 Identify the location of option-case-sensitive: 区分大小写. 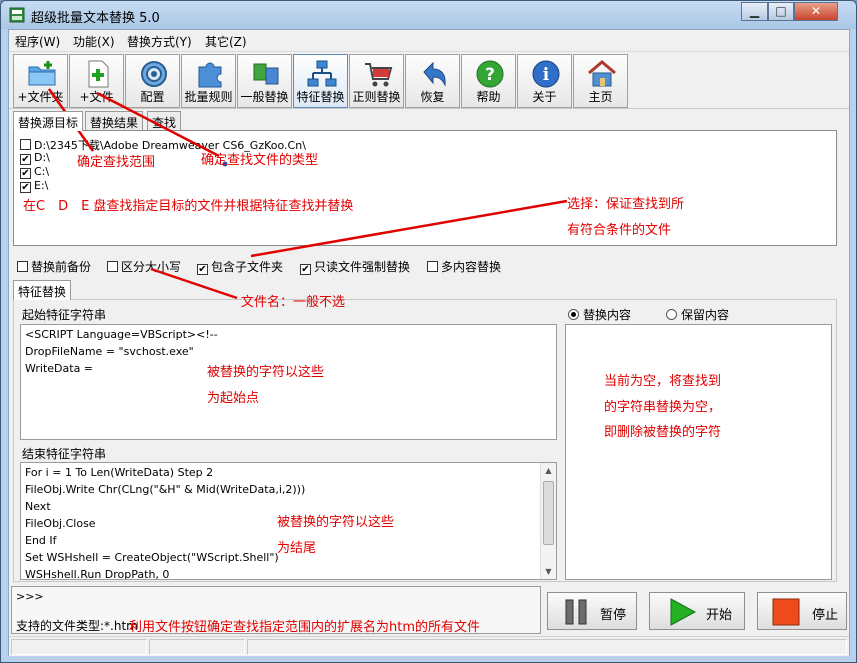
(144, 266).